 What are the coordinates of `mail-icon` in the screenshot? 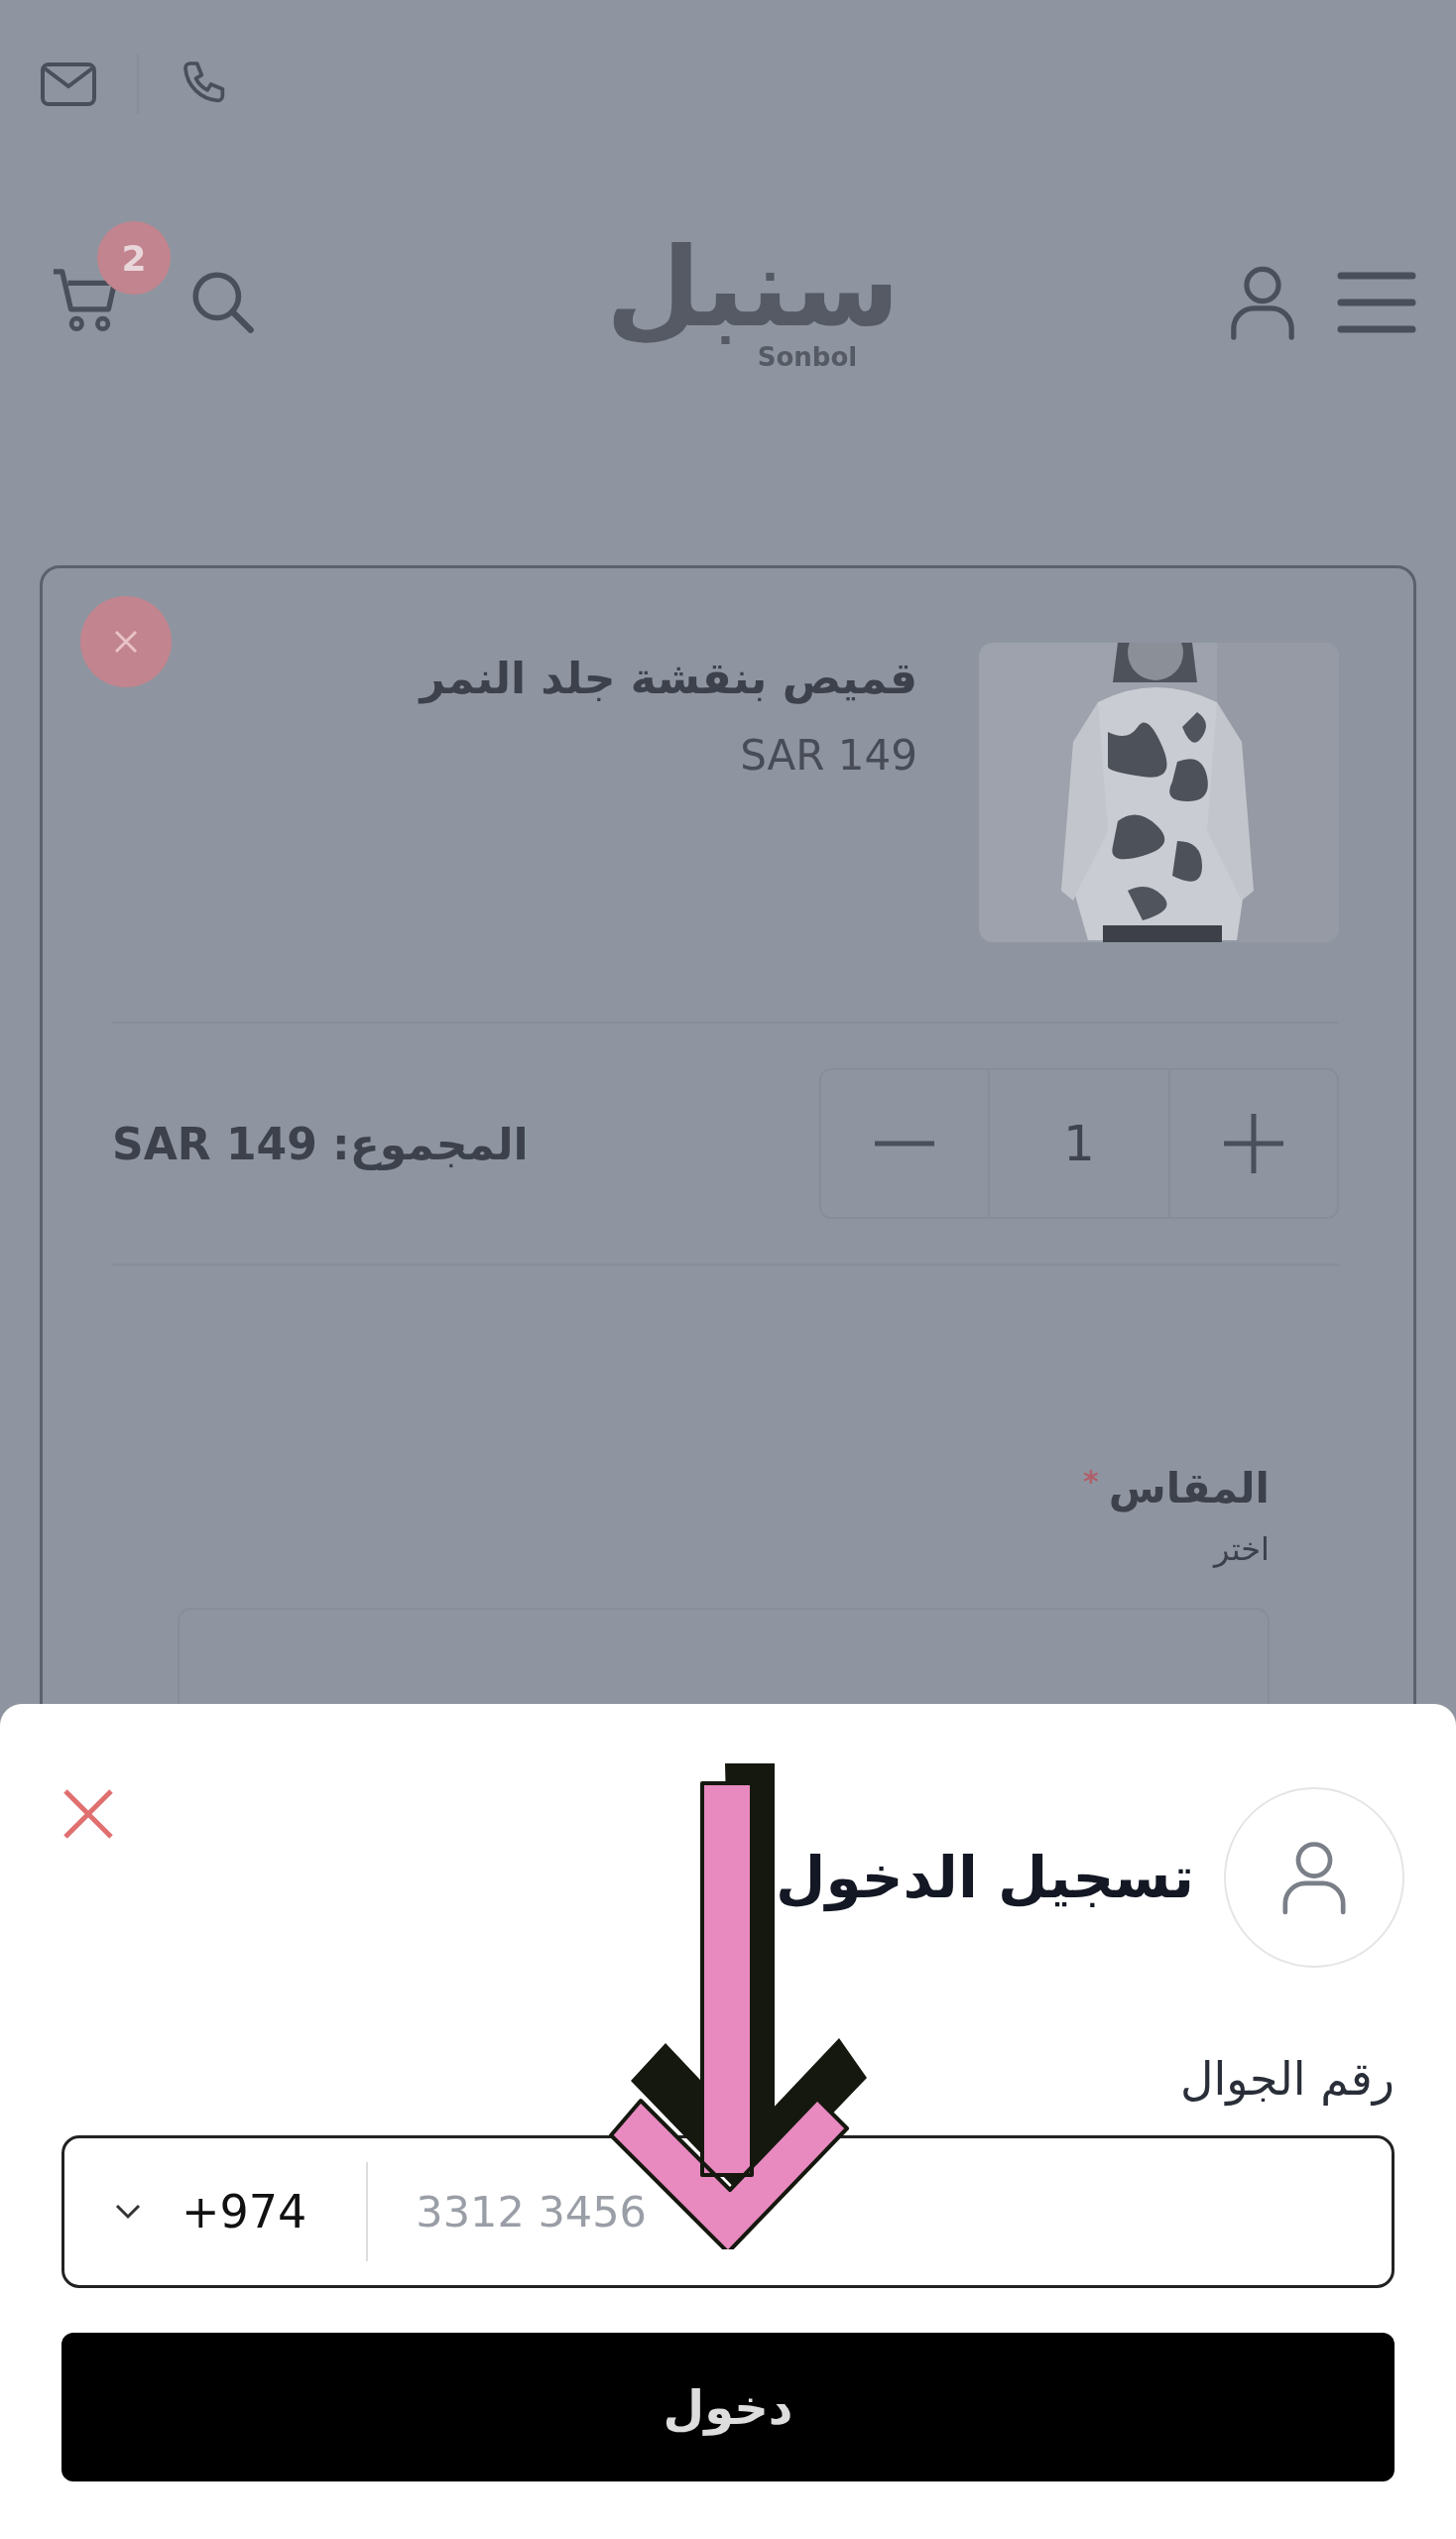 It's located at (68, 84).